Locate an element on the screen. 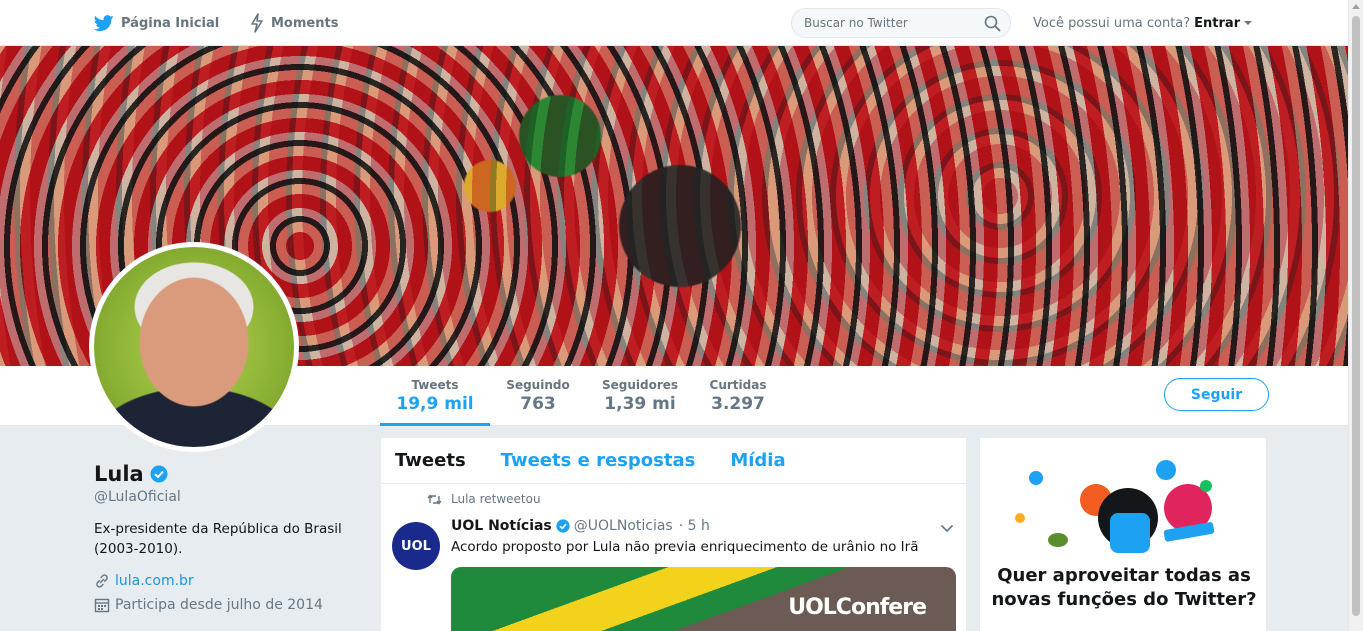 The height and width of the screenshot is (631, 1363). tweet-timestamp: · 5 h is located at coordinates (694, 526).